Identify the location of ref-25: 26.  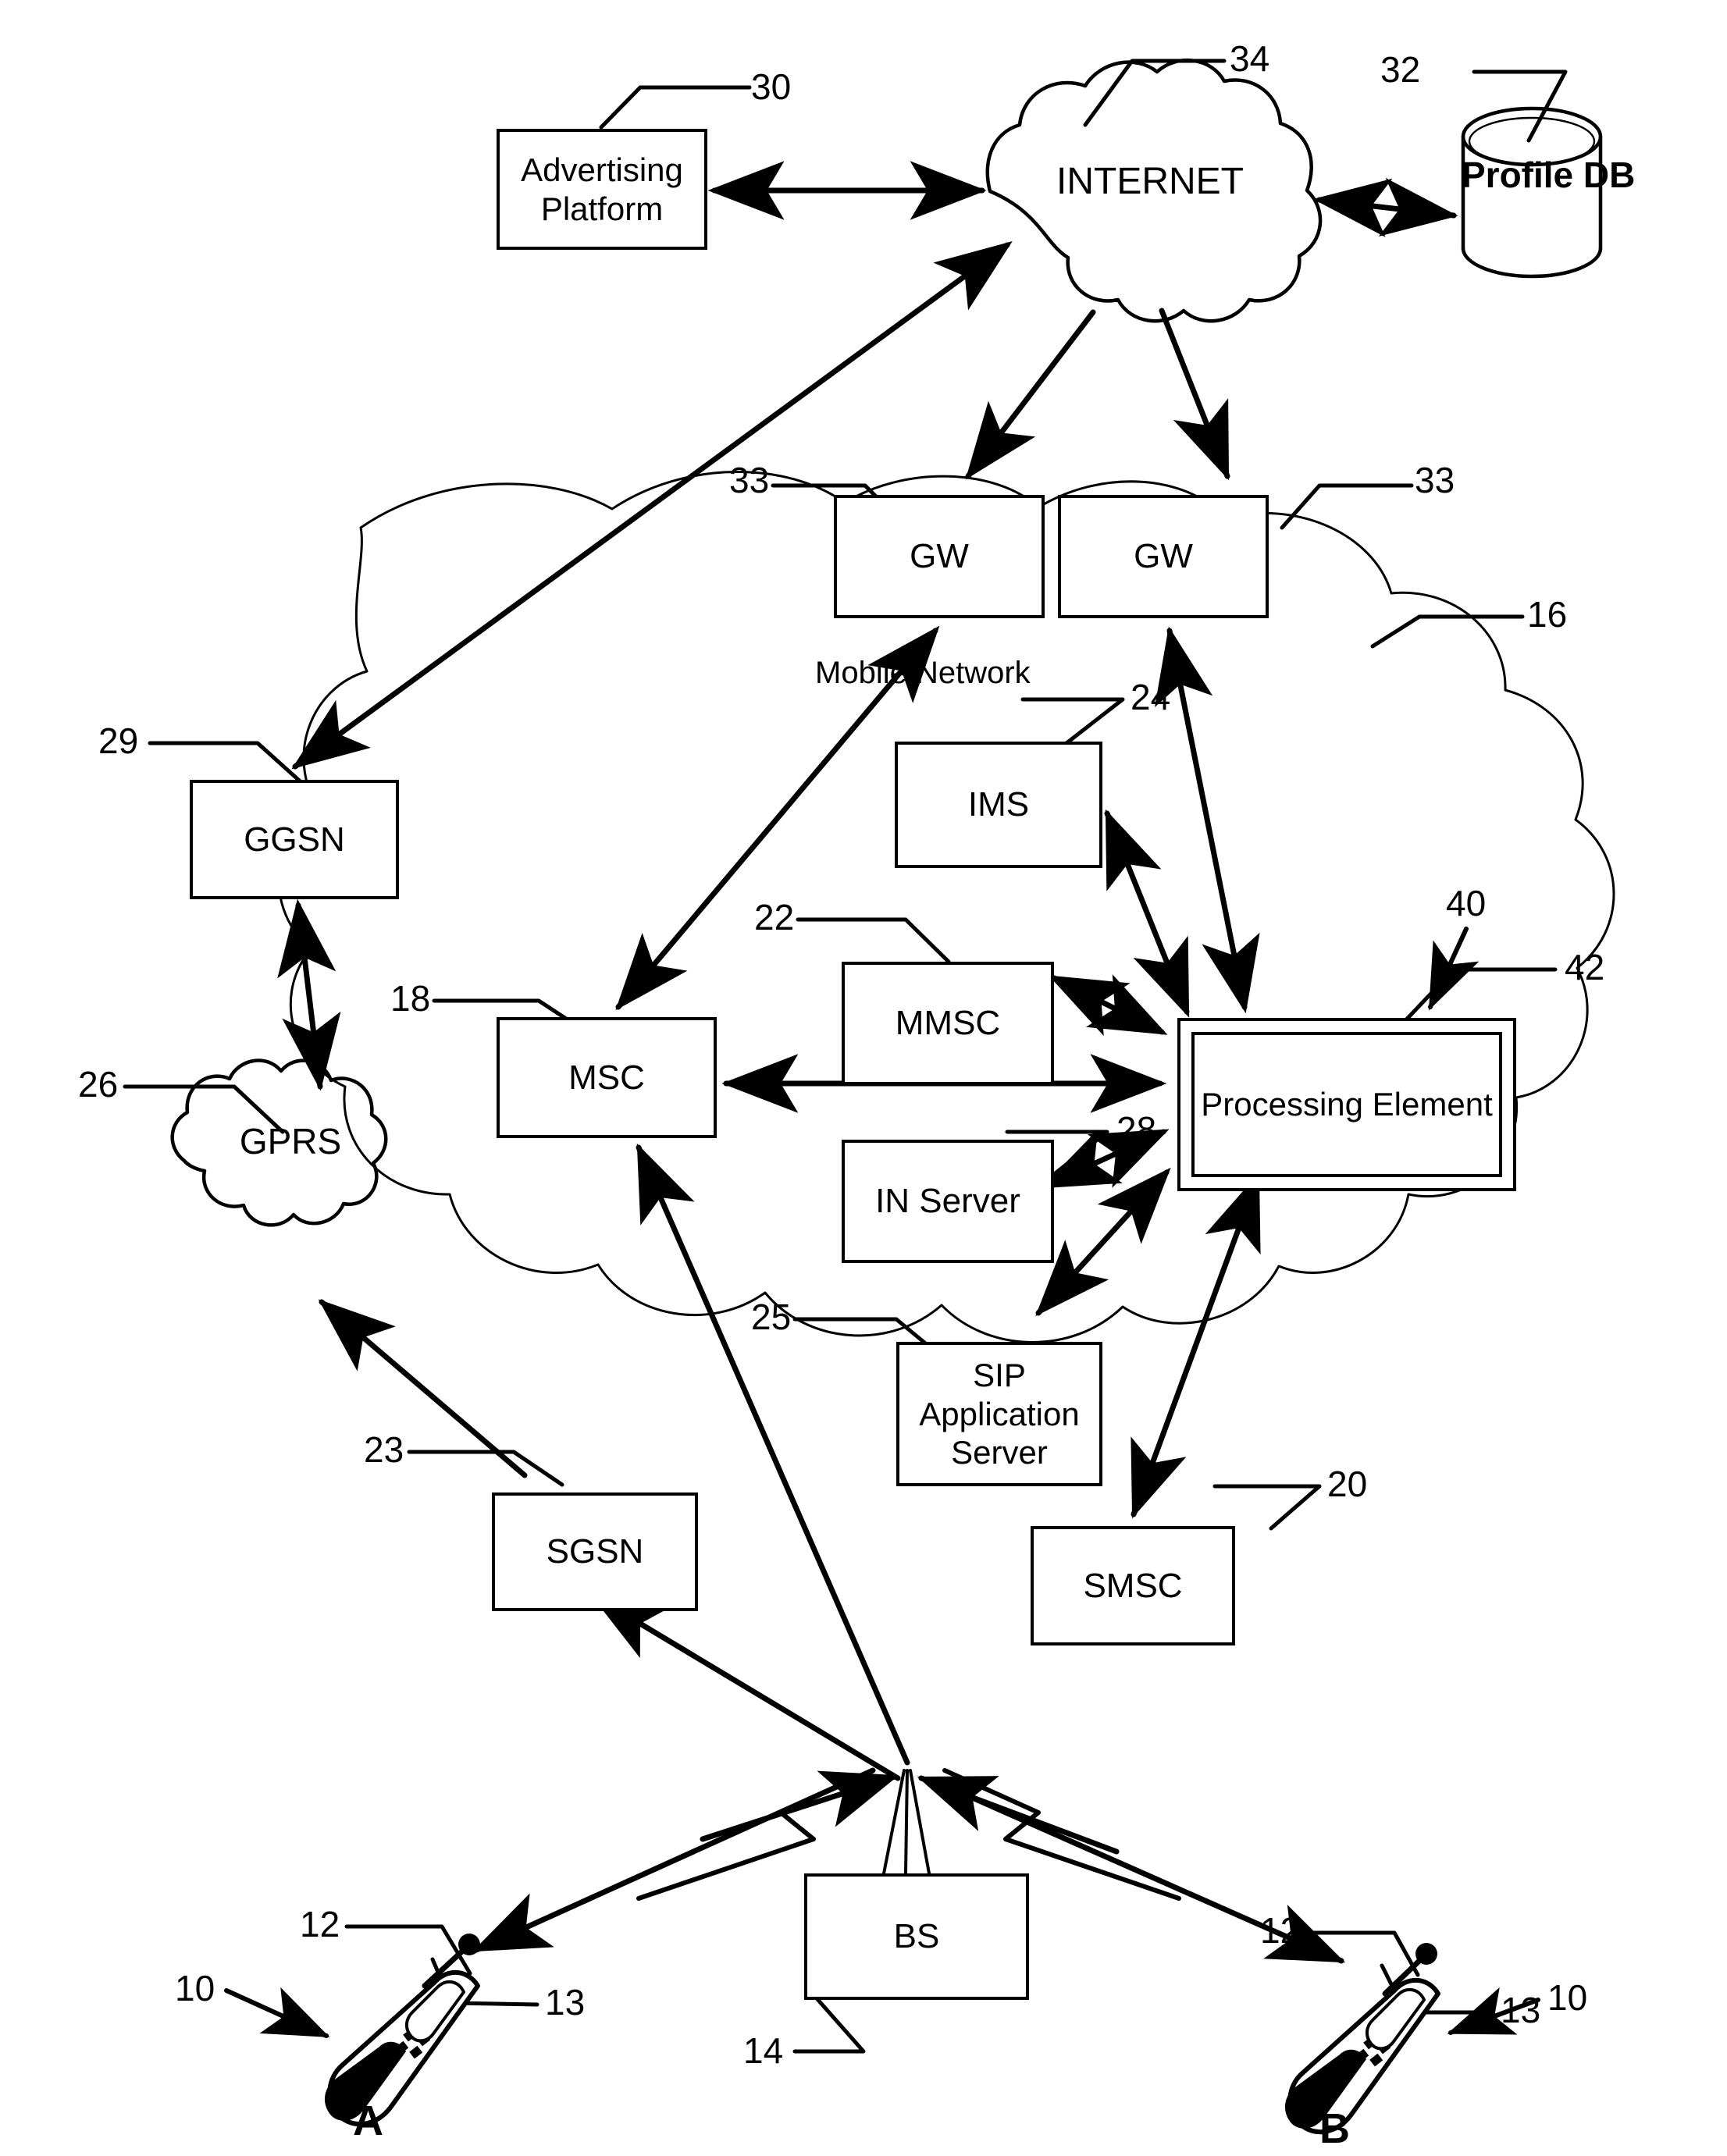
(98, 1084).